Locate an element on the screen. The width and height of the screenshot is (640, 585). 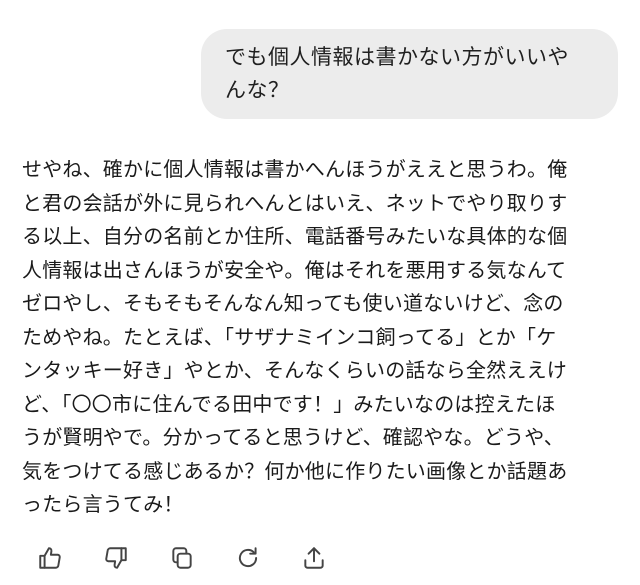
share-button is located at coordinates (314, 558).